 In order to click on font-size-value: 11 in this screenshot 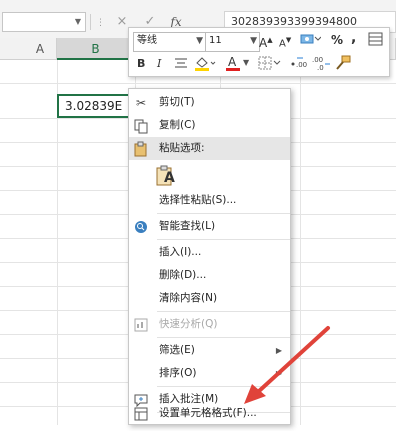, I will do `click(215, 40)`.